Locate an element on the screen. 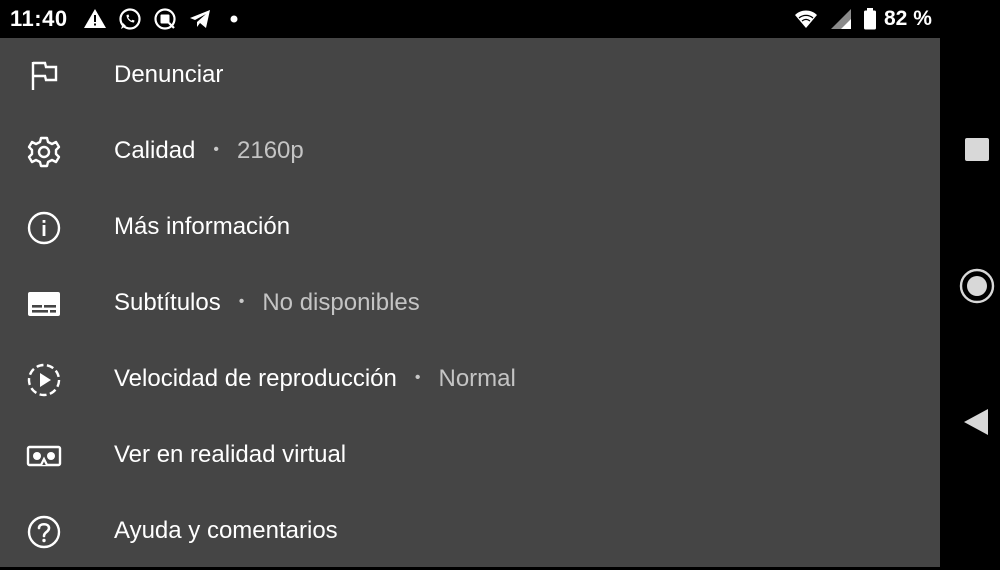 The image size is (1000, 570). flag-icon is located at coordinates (44, 76).